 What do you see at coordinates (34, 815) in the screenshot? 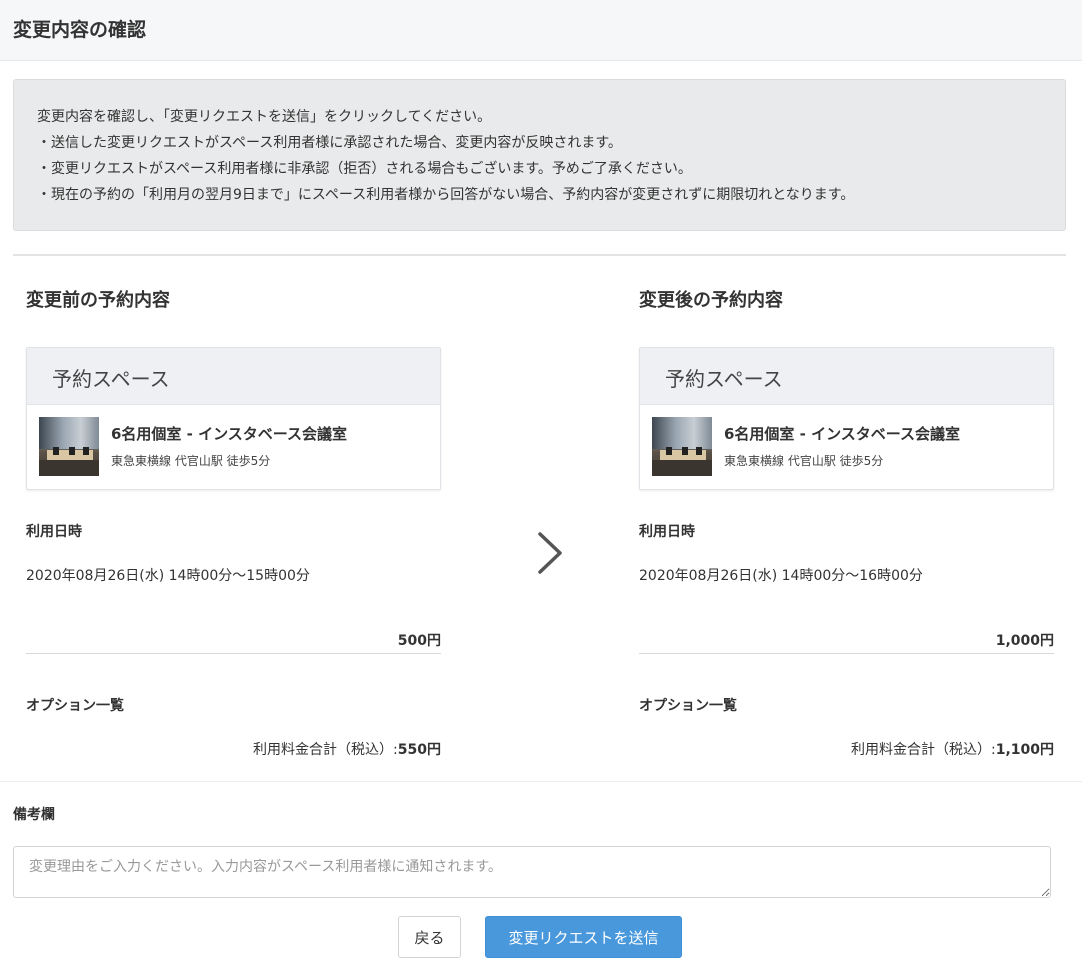
I see `remarks-label: 備考欄` at bounding box center [34, 815].